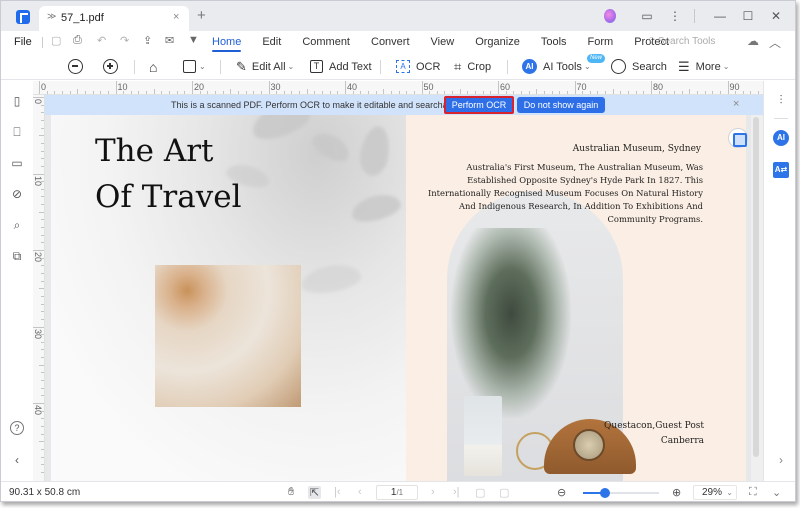 This screenshot has width=800, height=508. I want to click on credit-line-1: Questacon,Guest Post, so click(654, 426).